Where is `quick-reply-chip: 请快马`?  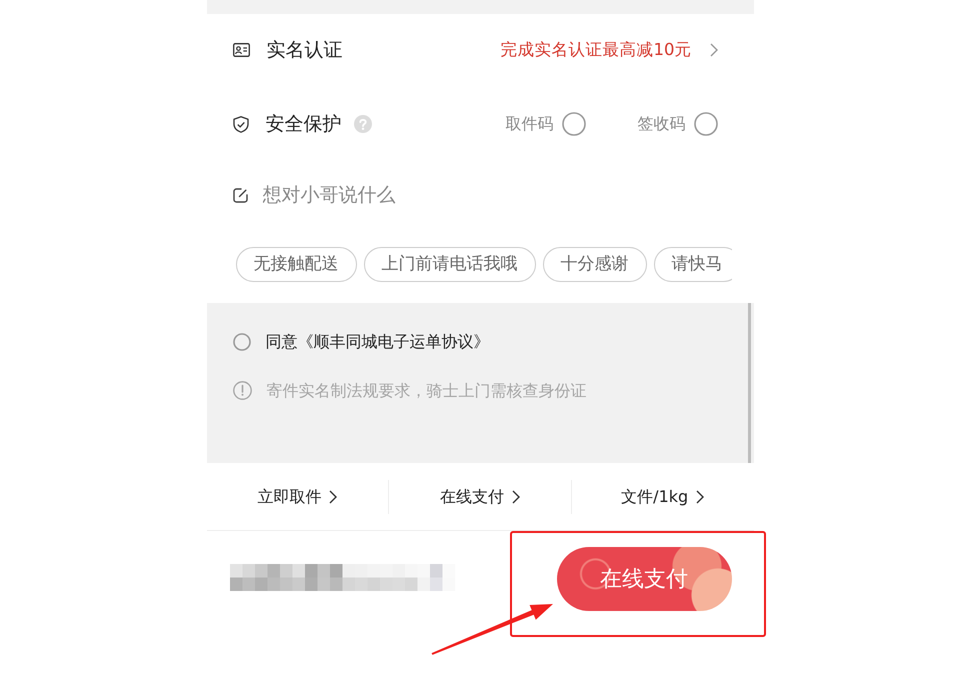 quick-reply-chip: 请快马 is located at coordinates (693, 264).